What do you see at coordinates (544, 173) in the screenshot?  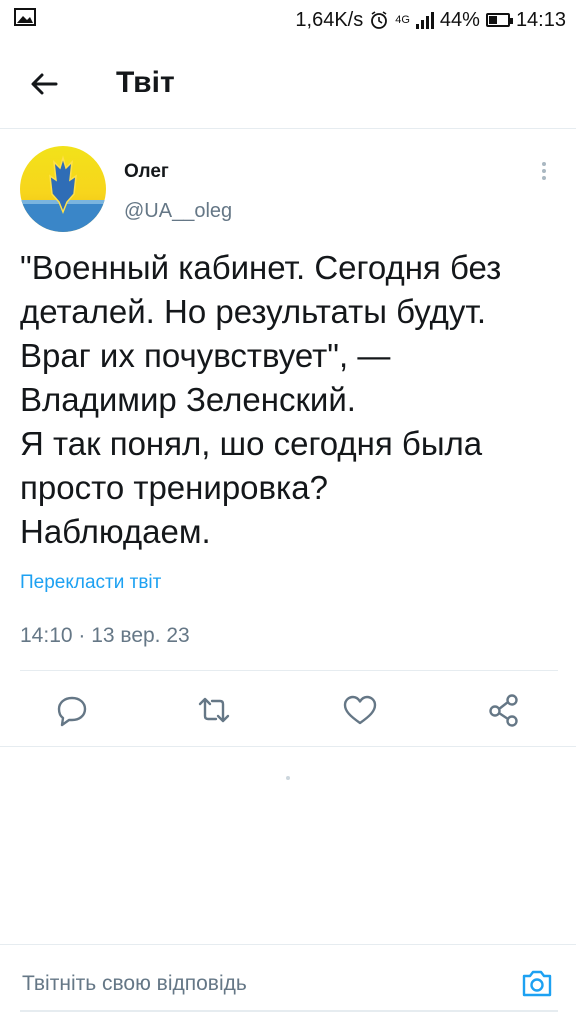 I see `more-options-icon` at bounding box center [544, 173].